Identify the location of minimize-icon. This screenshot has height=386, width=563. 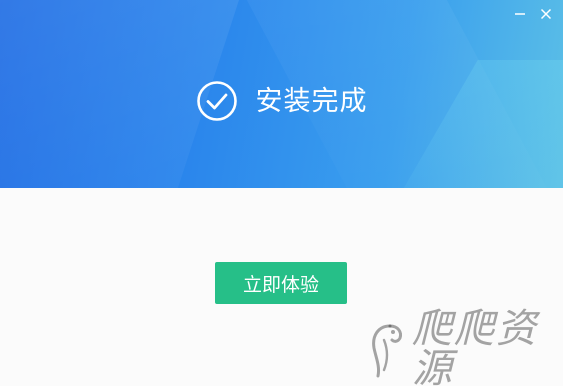
(520, 14).